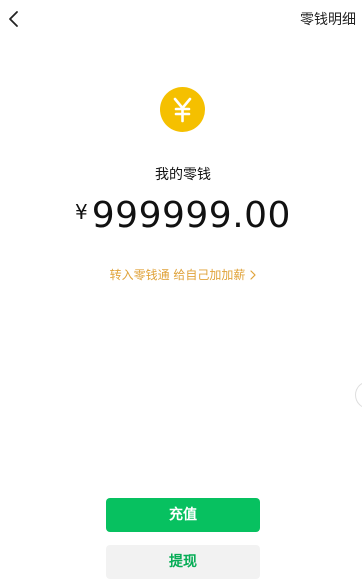 Image resolution: width=362 pixels, height=582 pixels. What do you see at coordinates (182, 109) in the screenshot?
I see `yuan-coin-icon` at bounding box center [182, 109].